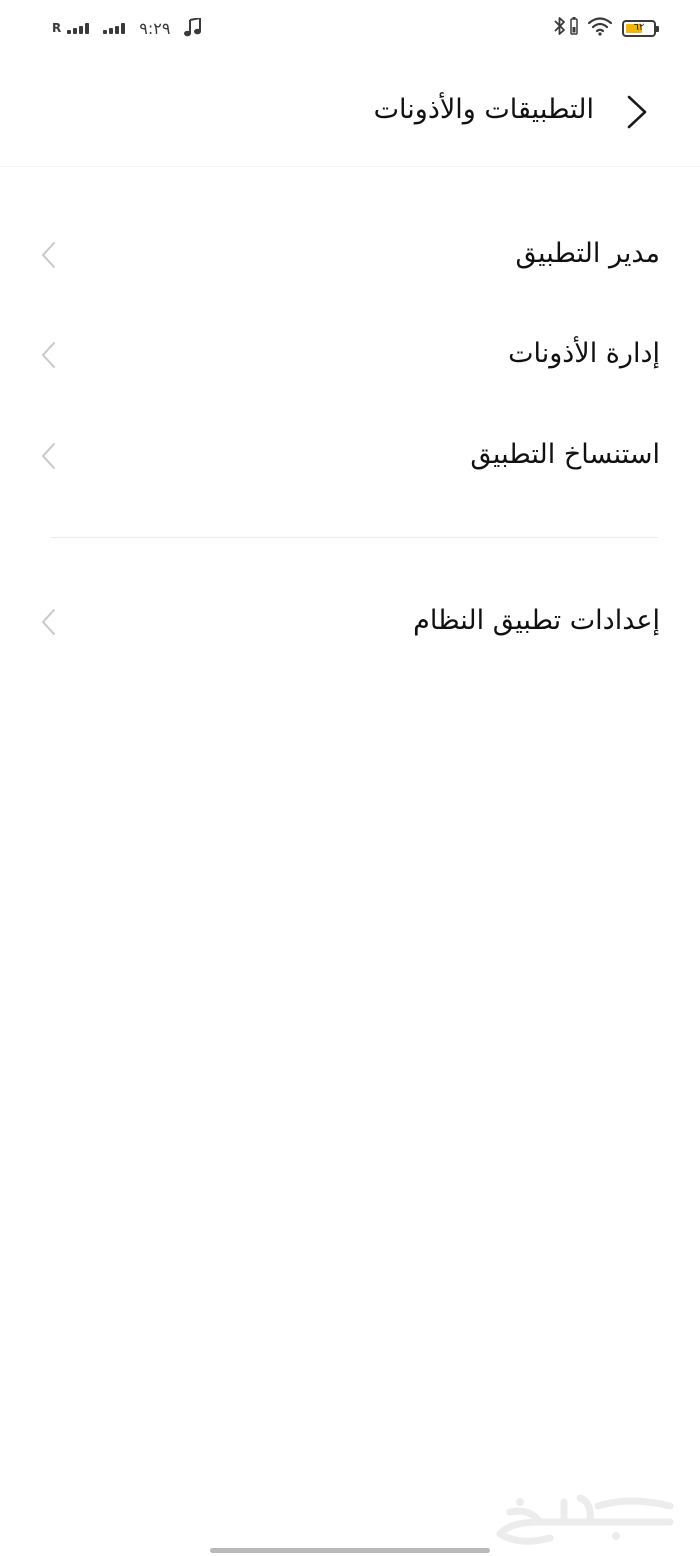 The image size is (700, 1556). I want to click on menu-item-app-manager: مدير التطبيق, so click(350, 254).